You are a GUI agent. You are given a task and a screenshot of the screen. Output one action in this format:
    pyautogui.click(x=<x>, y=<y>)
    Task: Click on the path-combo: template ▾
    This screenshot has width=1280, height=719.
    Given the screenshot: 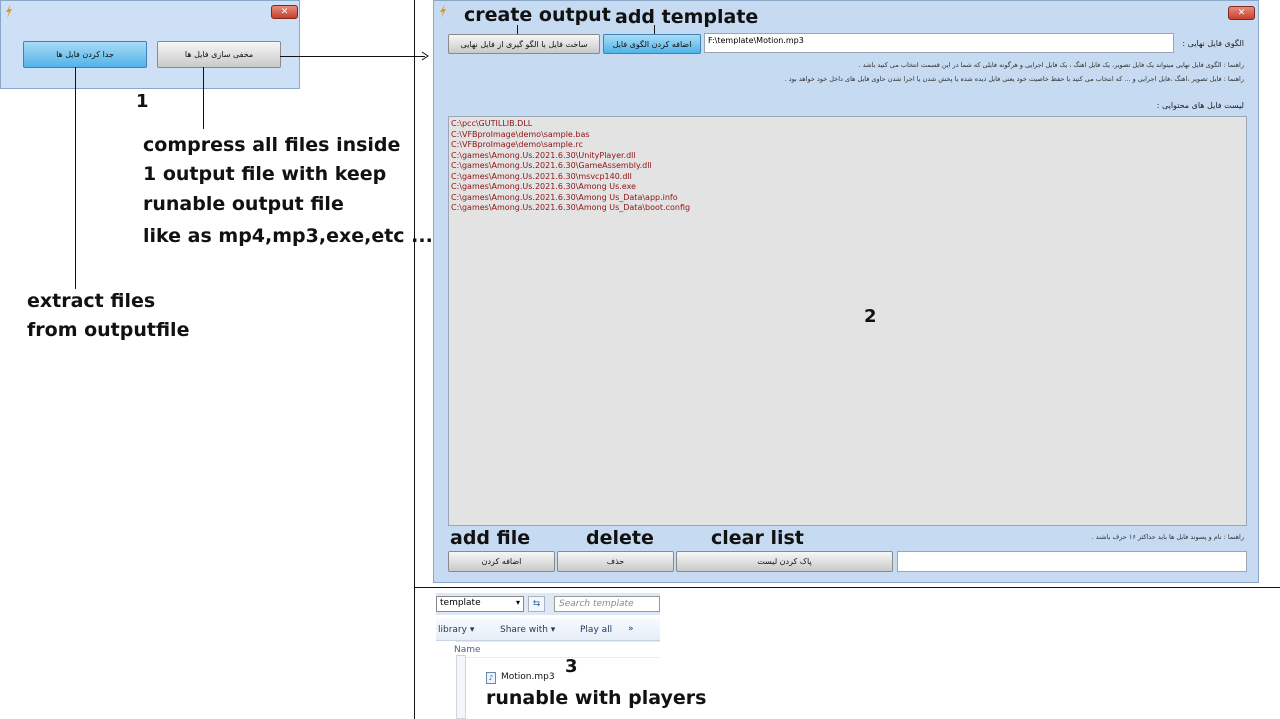 What is the action you would take?
    pyautogui.click(x=480, y=604)
    